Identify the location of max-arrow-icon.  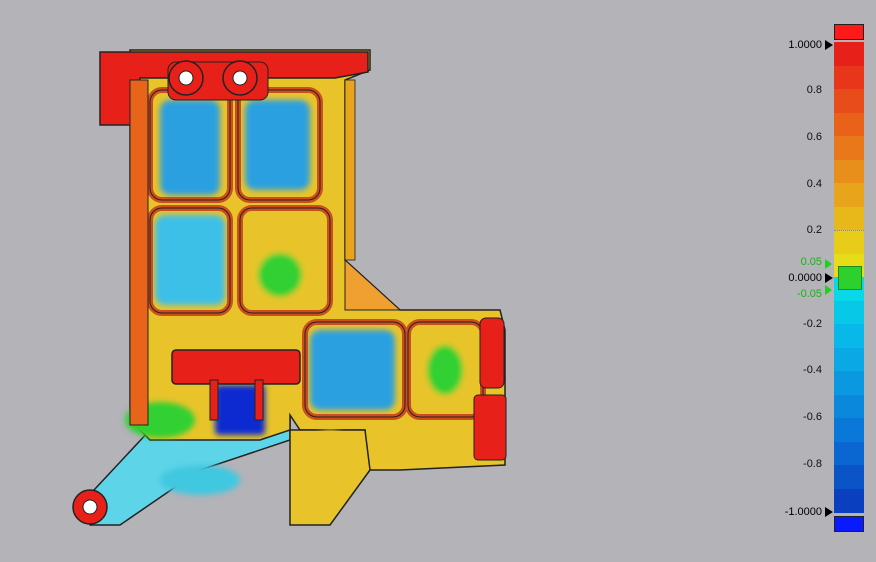
(829, 45).